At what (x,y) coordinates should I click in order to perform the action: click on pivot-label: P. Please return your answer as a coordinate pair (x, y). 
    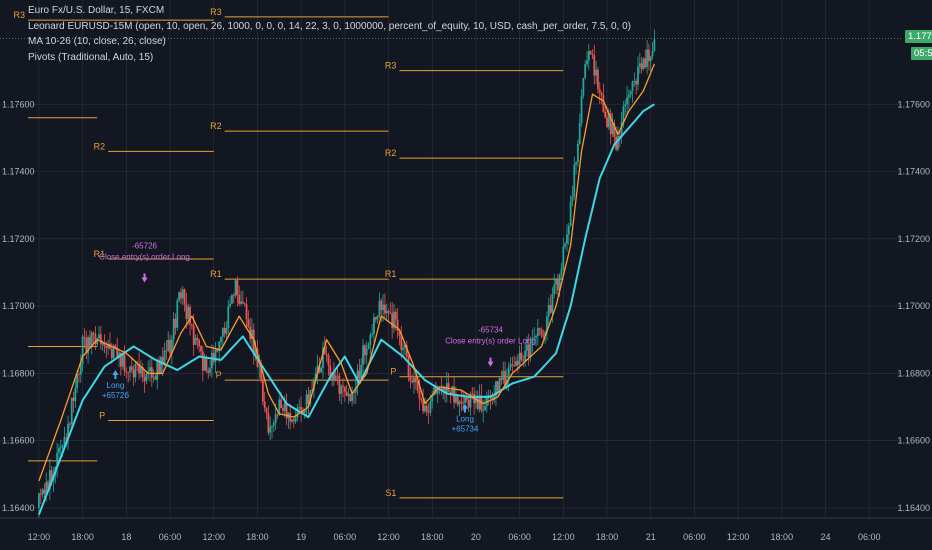
    Looking at the image, I should click on (393, 372).